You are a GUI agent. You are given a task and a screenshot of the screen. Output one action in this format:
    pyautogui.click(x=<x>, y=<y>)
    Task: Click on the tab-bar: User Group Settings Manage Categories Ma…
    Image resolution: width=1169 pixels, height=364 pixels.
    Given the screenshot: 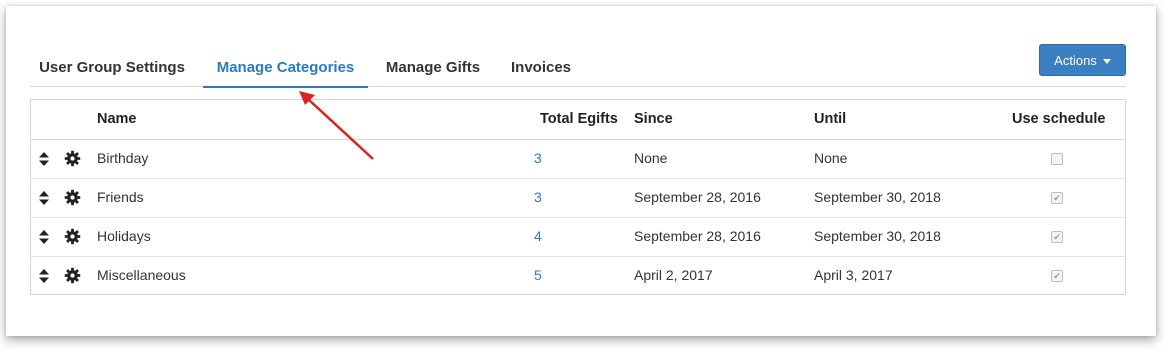 What is the action you would take?
    pyautogui.click(x=578, y=69)
    